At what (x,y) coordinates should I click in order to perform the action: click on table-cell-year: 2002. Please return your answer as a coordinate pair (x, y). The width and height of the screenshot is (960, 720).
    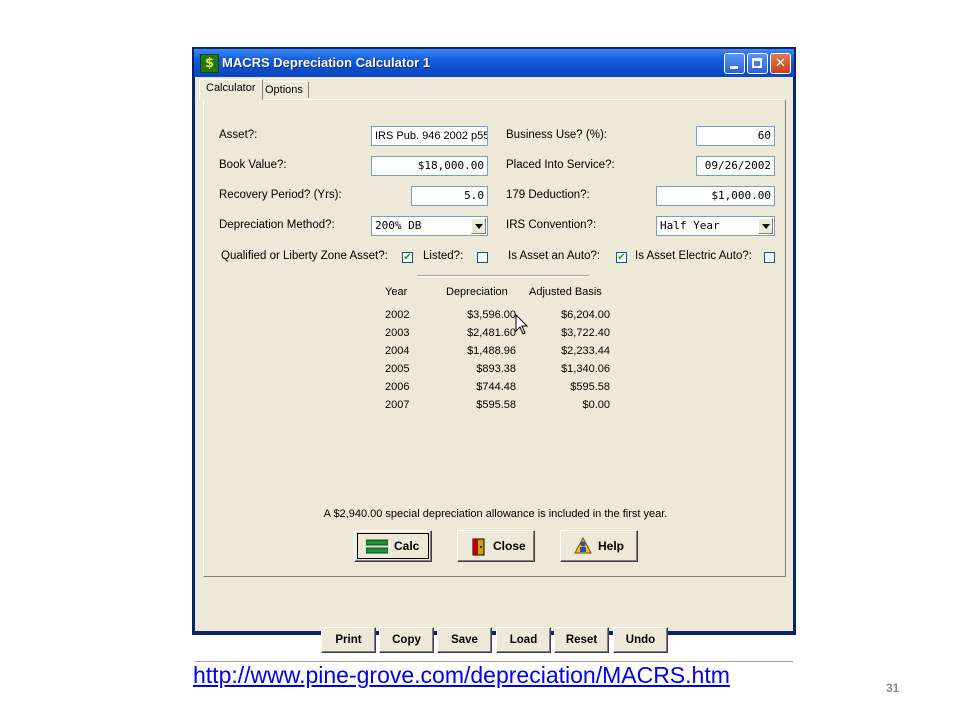
    Looking at the image, I should click on (397, 315).